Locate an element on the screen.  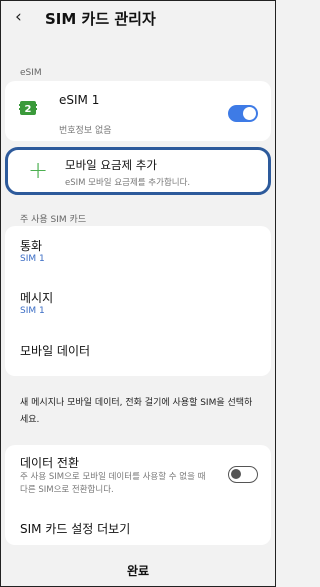
add-mobile-plan-button: + 모바일 요금제 추가 eSIM 모바일 요금제를 추가합니다. is located at coordinates (138, 171).